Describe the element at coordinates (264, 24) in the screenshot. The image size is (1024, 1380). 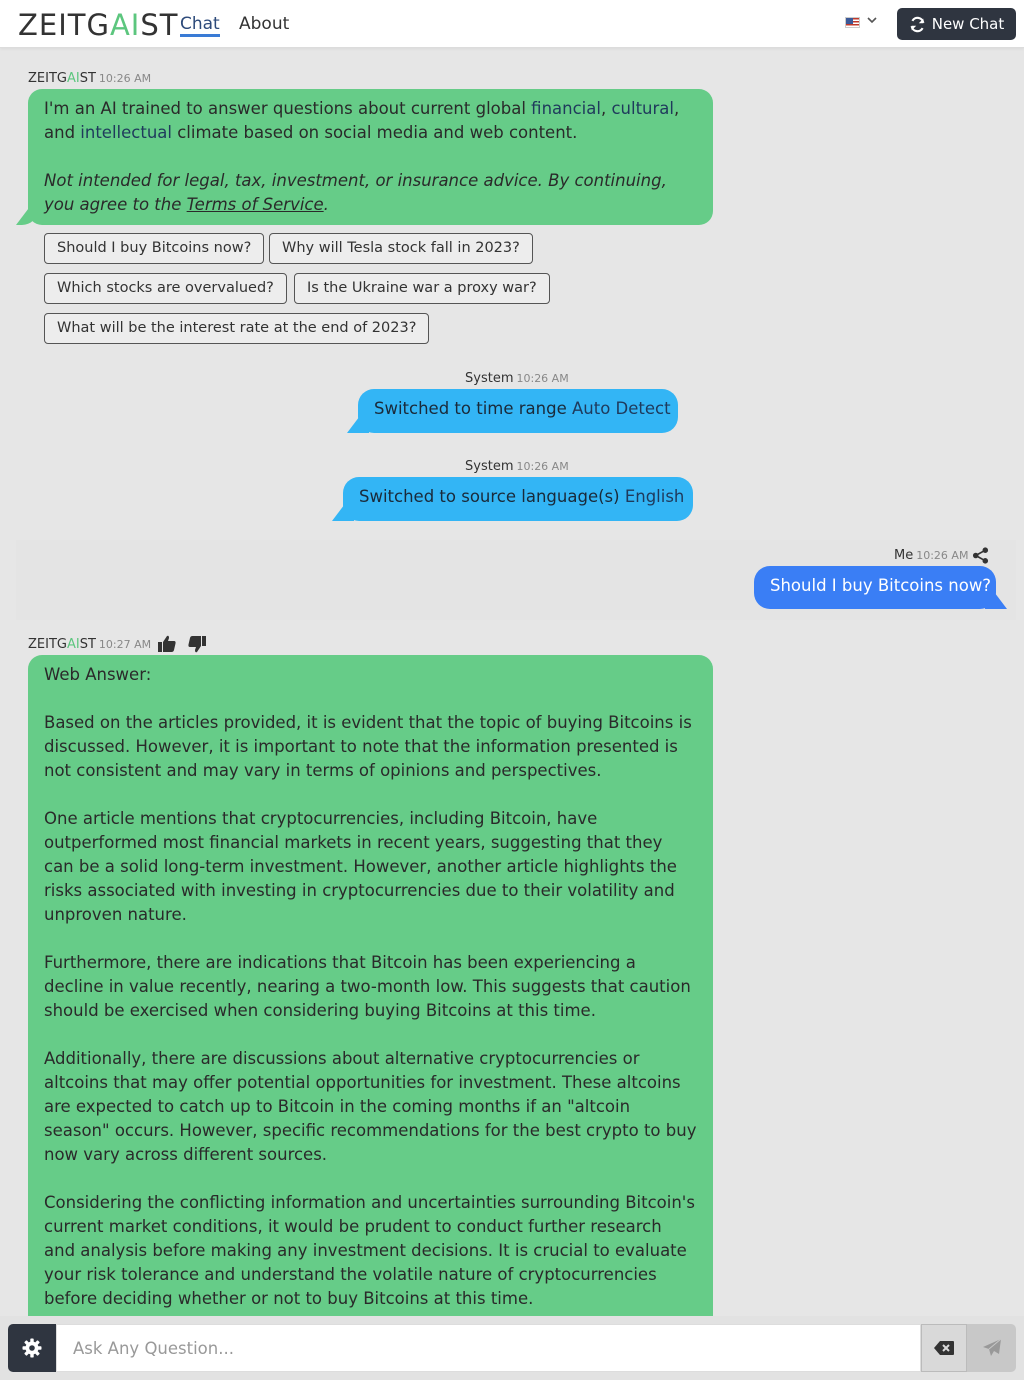
I see `nav-link-about: About` at that location.